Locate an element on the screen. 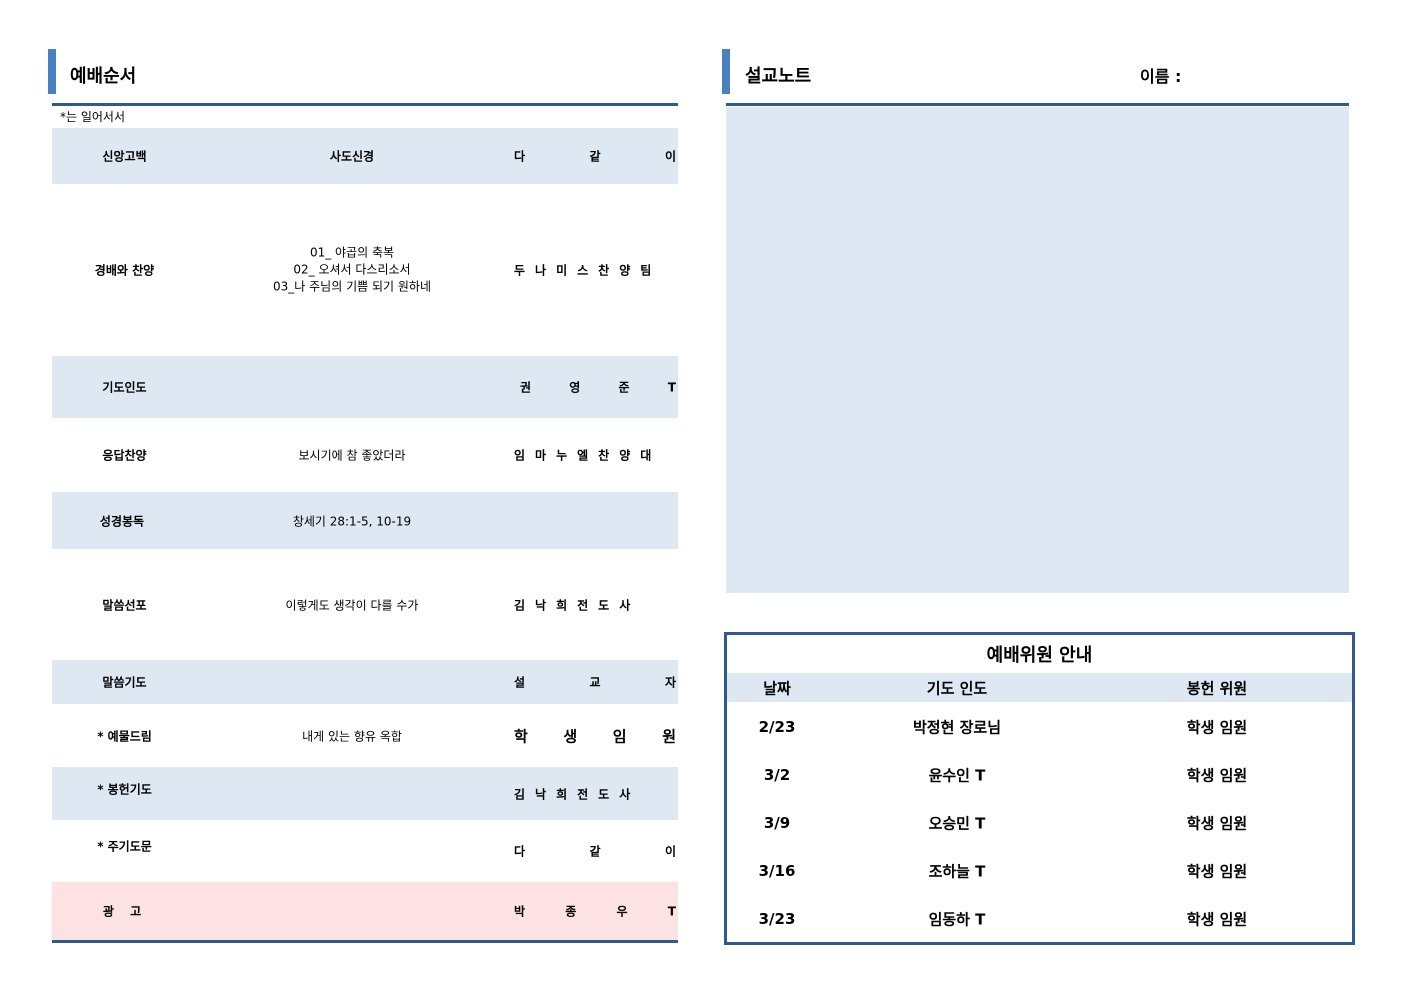  service-row: 응답찬양 보시기에 참 좋았더라 임마누엘찬양대 is located at coordinates (365, 455).